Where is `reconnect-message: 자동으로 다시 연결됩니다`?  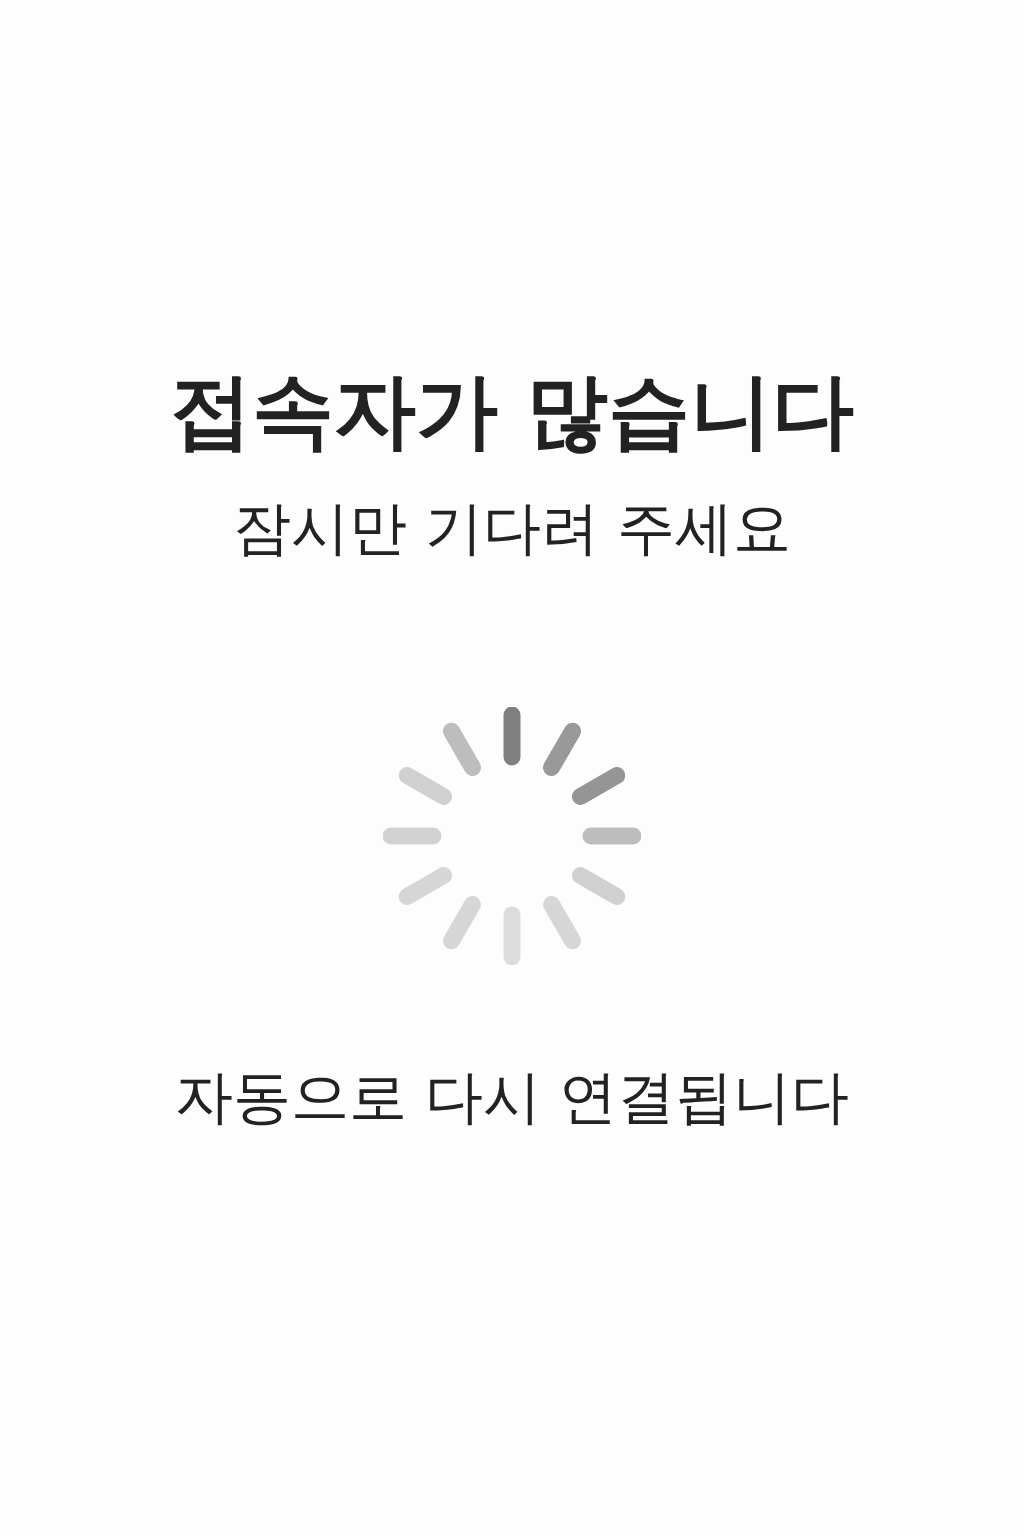
reconnect-message: 자동으로 다시 연결됩니다 is located at coordinates (512, 1097).